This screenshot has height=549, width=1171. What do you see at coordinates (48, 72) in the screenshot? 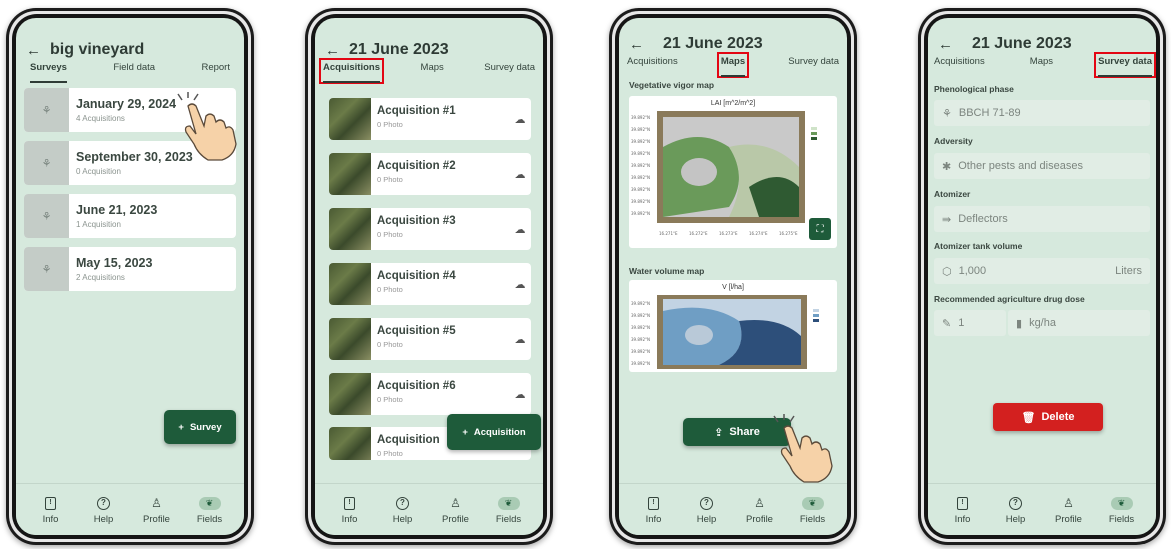
I see `tab-surveys: Surveys` at bounding box center [48, 72].